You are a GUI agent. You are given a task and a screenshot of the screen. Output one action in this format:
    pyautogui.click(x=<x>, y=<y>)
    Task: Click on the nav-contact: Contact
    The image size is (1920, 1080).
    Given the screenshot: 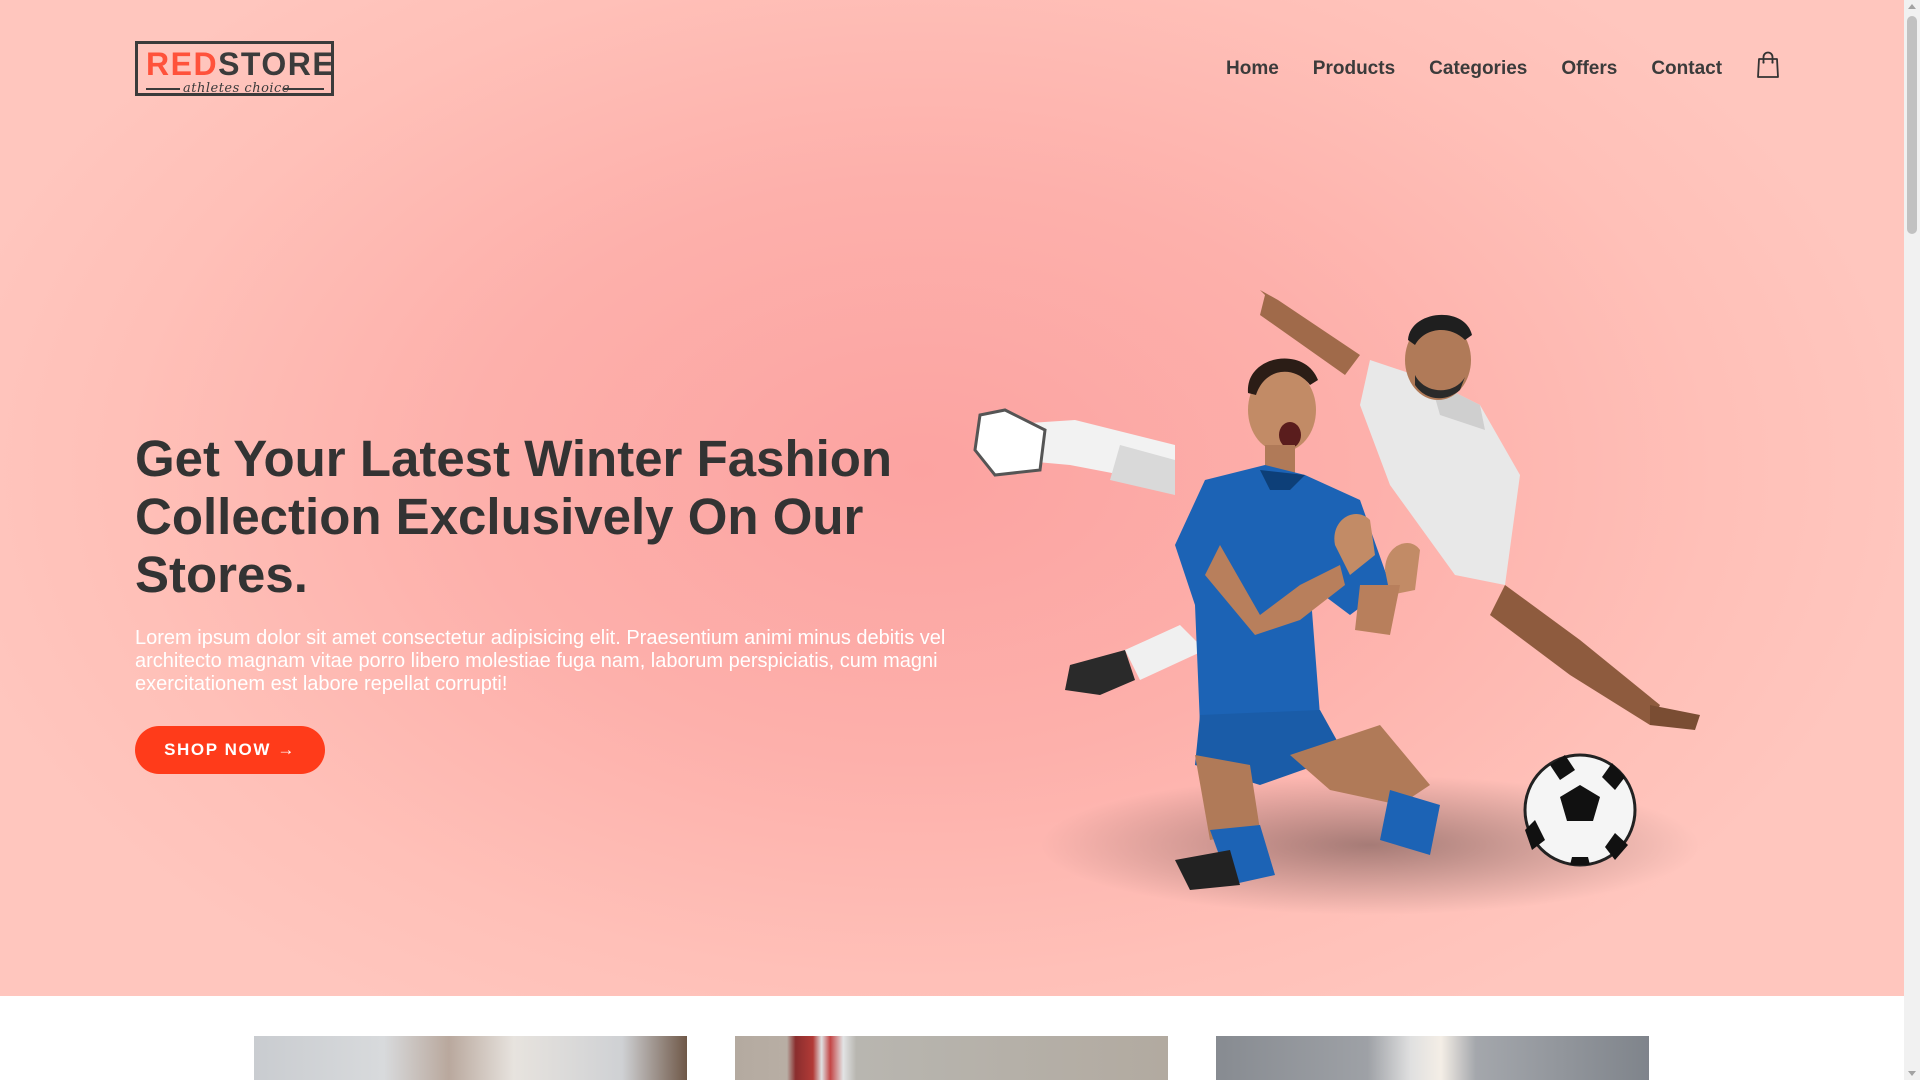 What is the action you would take?
    pyautogui.click(x=1686, y=69)
    